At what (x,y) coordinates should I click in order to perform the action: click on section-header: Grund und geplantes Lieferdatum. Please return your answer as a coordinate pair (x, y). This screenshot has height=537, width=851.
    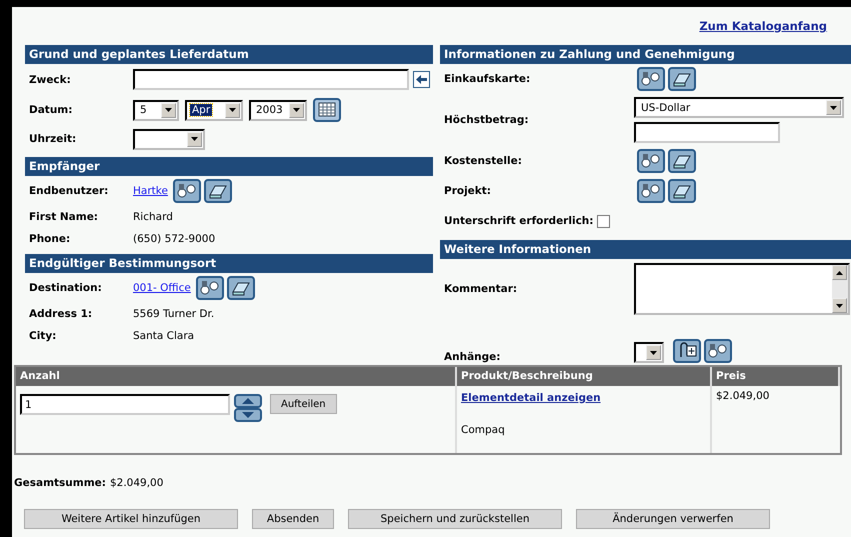
    Looking at the image, I should click on (229, 54).